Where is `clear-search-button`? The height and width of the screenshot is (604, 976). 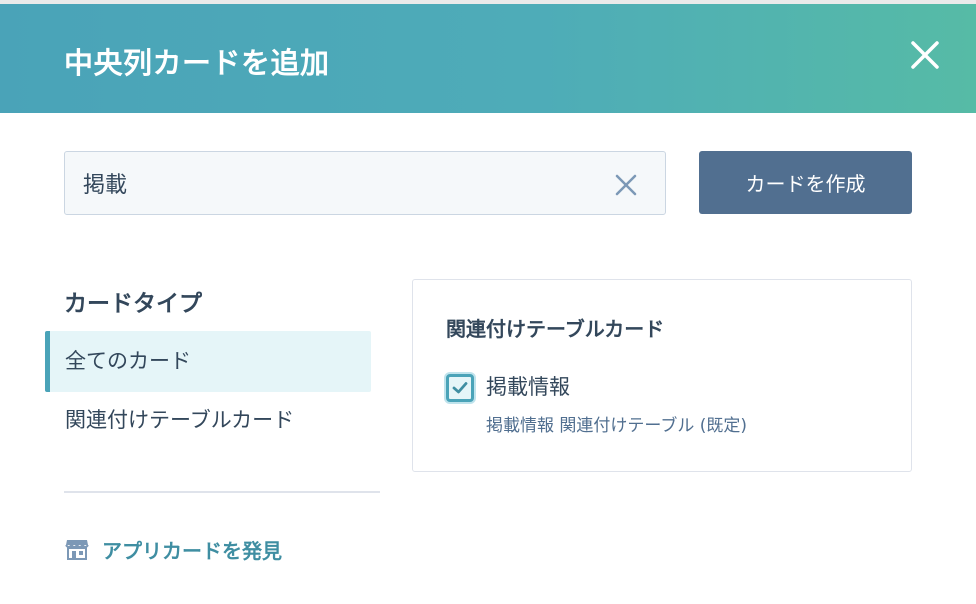
clear-search-button is located at coordinates (626, 185).